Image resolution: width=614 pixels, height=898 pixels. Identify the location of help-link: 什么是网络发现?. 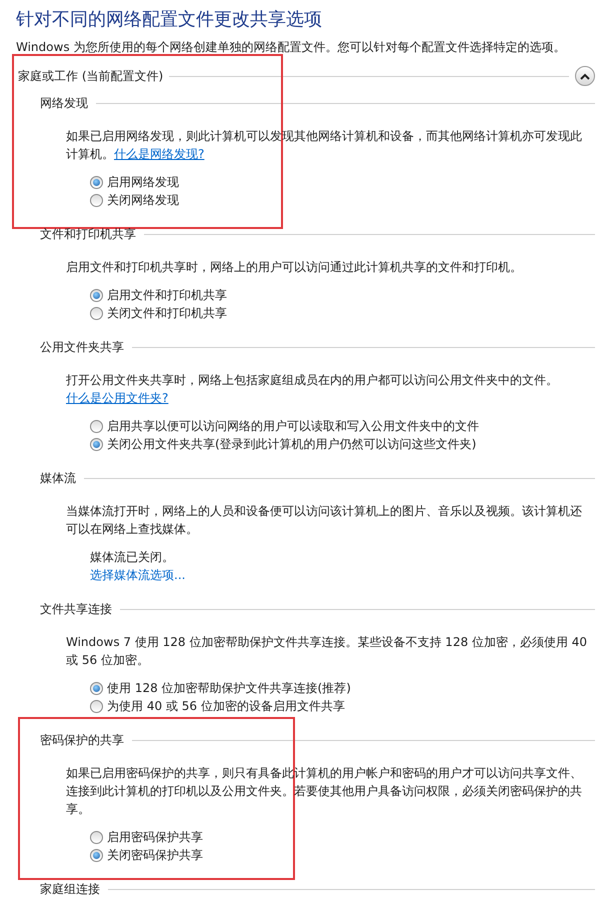
(159, 154).